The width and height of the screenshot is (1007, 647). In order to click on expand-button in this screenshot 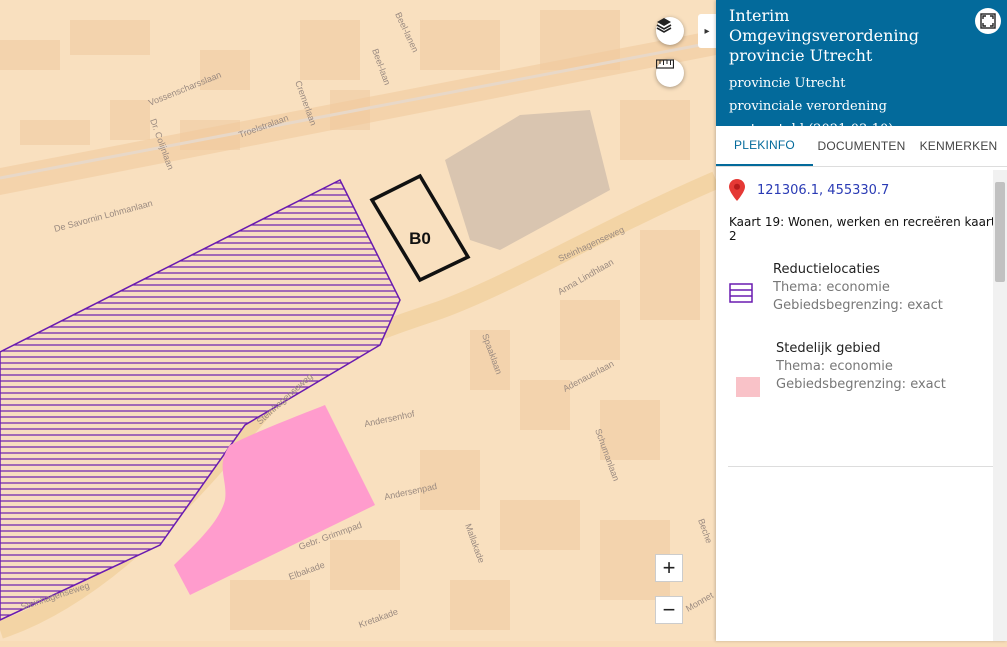, I will do `click(988, 21)`.